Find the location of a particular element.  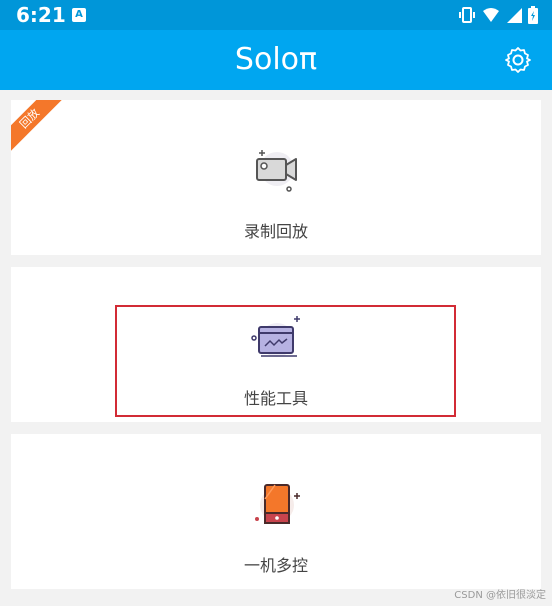

app-title: Soloπ is located at coordinates (276, 59).